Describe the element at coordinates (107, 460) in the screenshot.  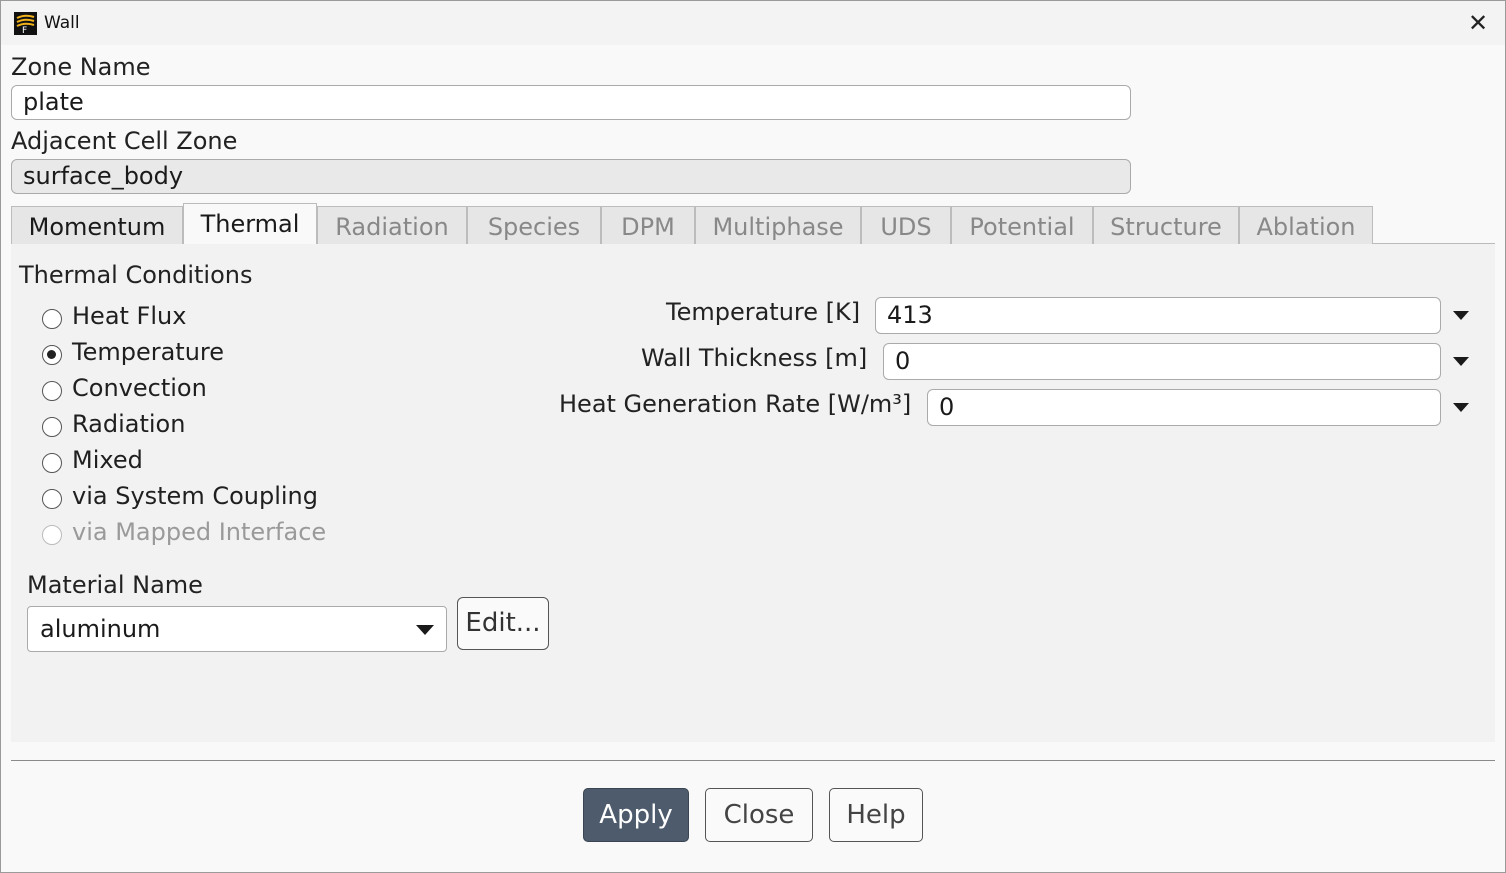
I see `radio-label: Mixed` at that location.